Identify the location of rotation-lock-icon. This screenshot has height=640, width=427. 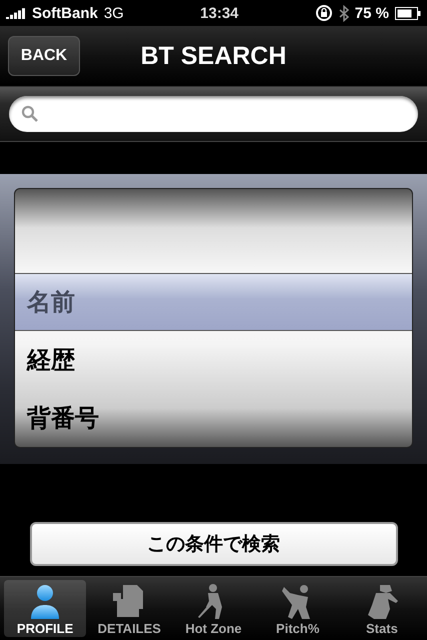
(323, 13).